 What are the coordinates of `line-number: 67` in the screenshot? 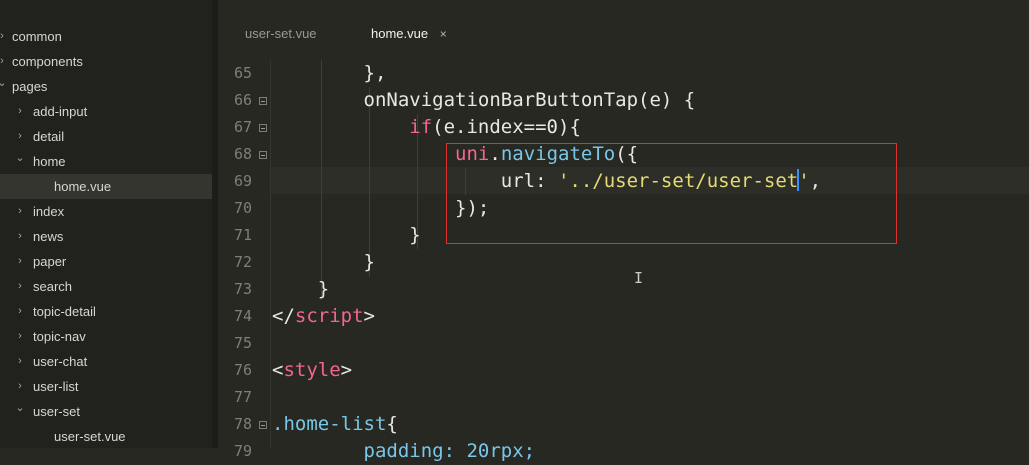 It's located at (242, 127).